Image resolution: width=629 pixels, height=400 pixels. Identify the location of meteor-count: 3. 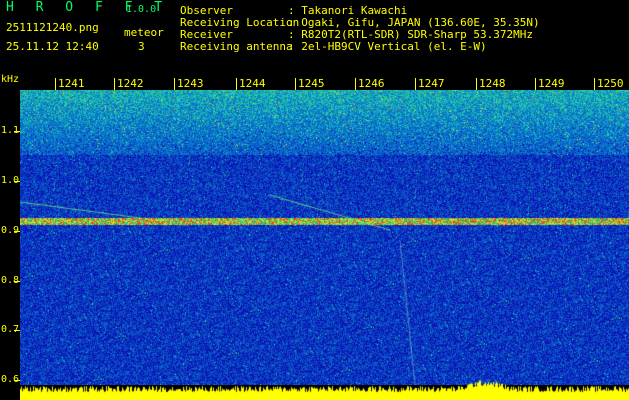
(141, 46).